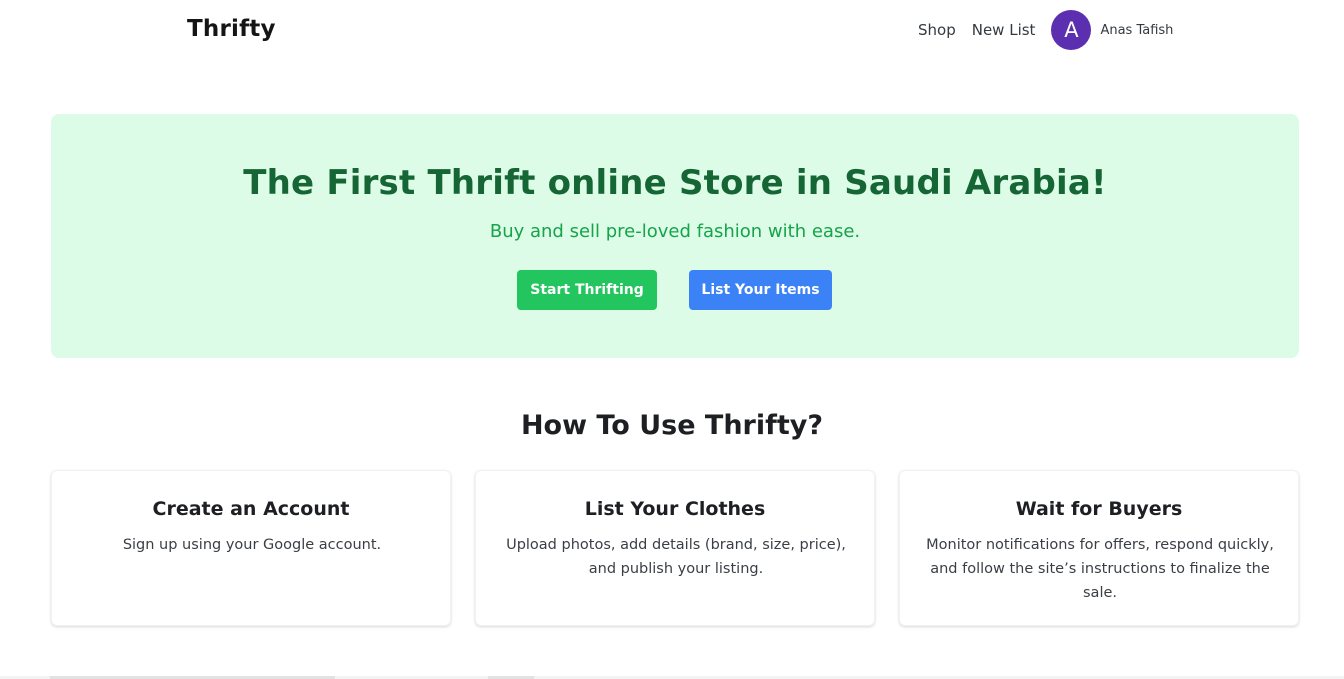 The height and width of the screenshot is (679, 1344). Describe the element at coordinates (672, 425) in the screenshot. I see `how-to-title: How To Use Thrifty?` at that location.